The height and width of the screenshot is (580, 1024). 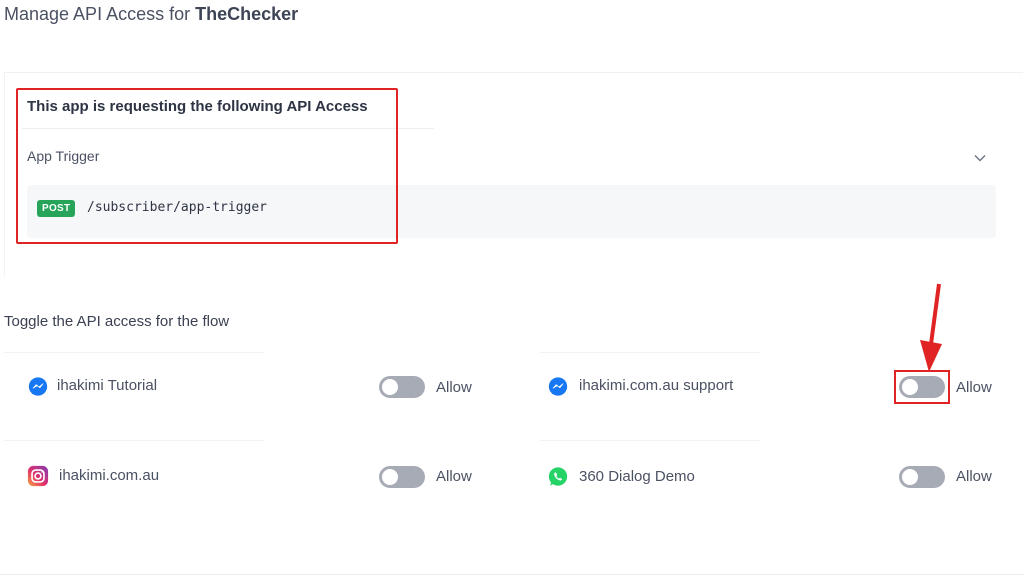 I want to click on endpoint-row: POST /subscriber/app-trigger, so click(x=511, y=211).